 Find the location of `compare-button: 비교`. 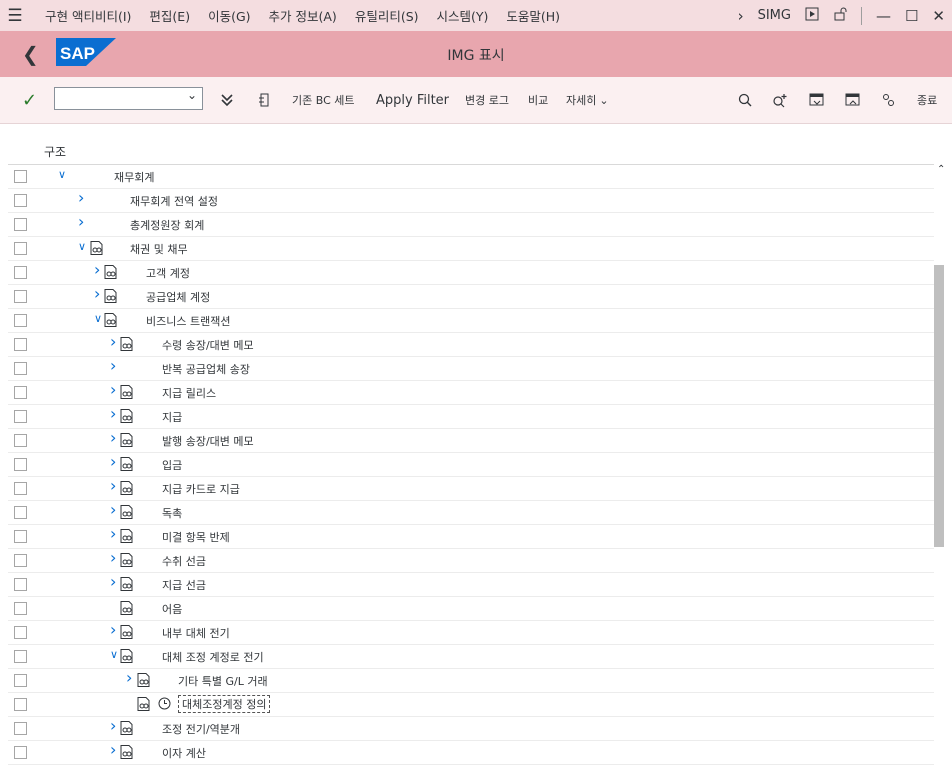

compare-button: 비교 is located at coordinates (538, 100).